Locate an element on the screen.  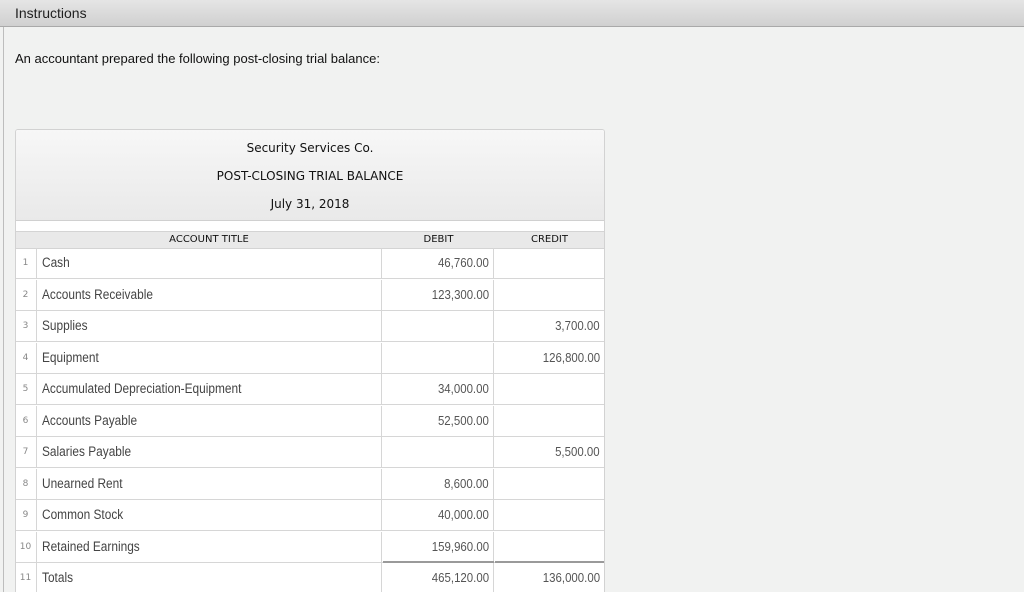
row-number: 5 is located at coordinates (25, 389).